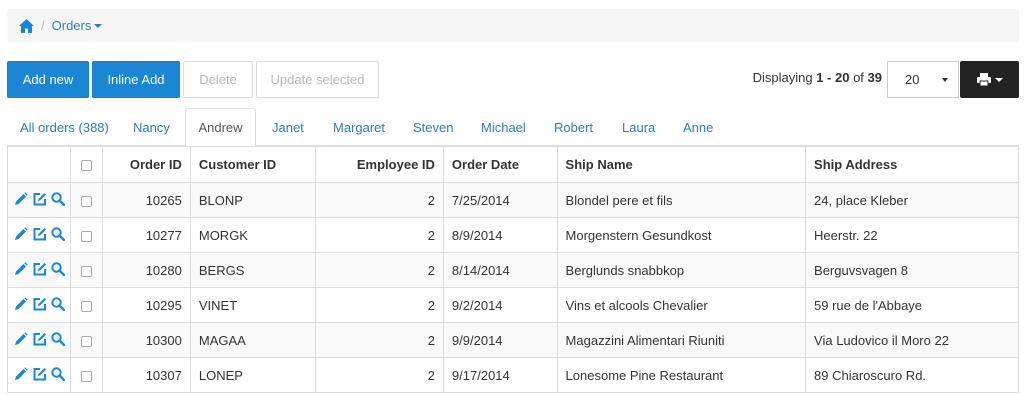  Describe the element at coordinates (923, 79) in the screenshot. I see `page-size-select: 20` at that location.